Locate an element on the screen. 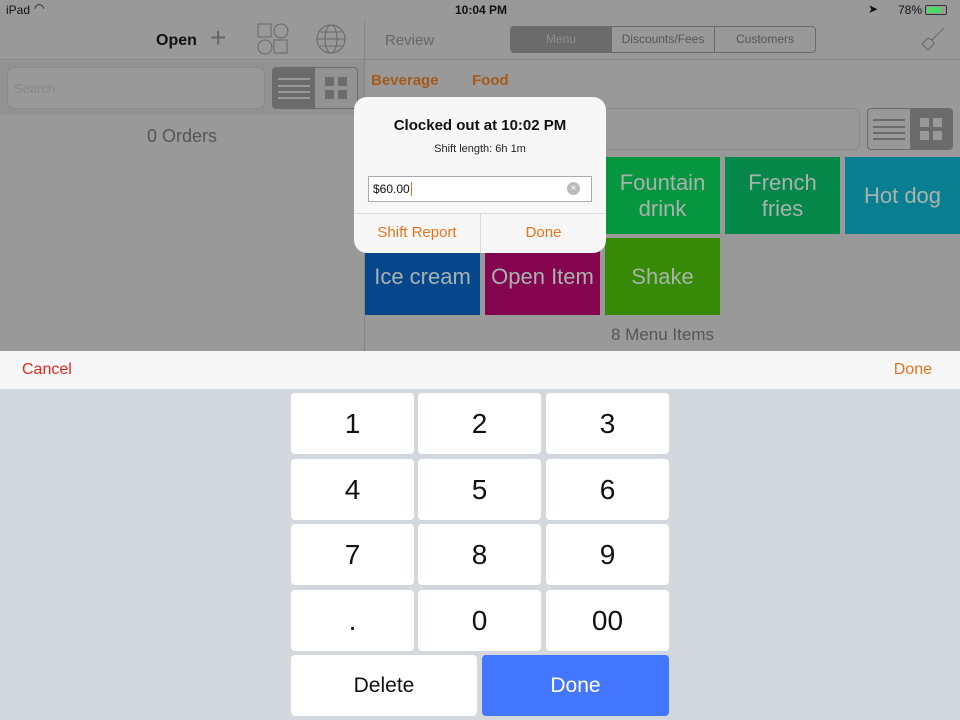 The image size is (960, 720). key-00: 00 is located at coordinates (607, 620).